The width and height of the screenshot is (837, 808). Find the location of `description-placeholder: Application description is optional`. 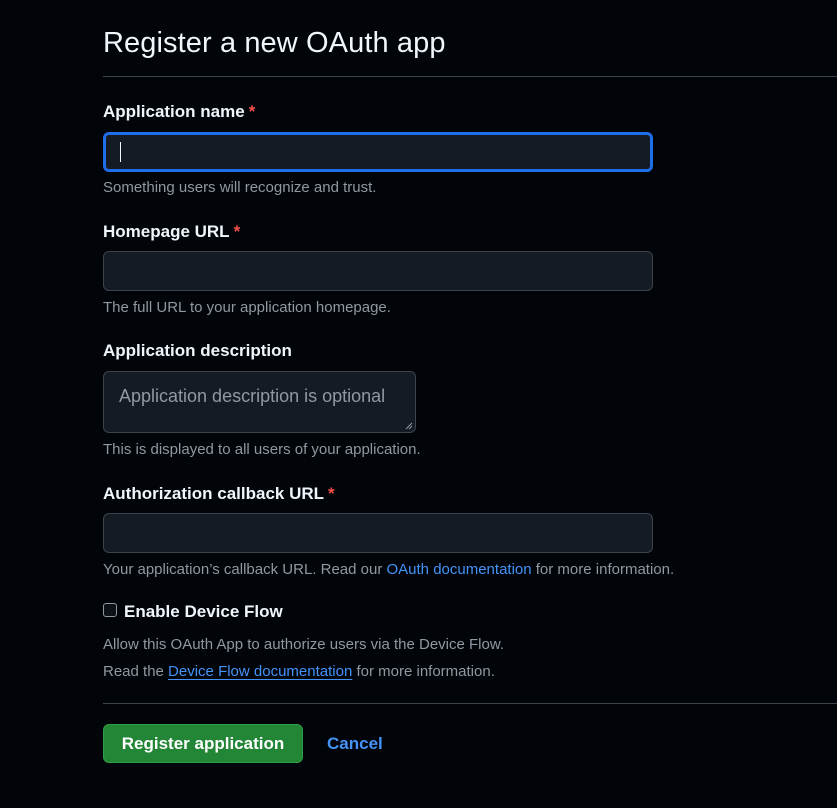

description-placeholder: Application description is optional is located at coordinates (252, 396).